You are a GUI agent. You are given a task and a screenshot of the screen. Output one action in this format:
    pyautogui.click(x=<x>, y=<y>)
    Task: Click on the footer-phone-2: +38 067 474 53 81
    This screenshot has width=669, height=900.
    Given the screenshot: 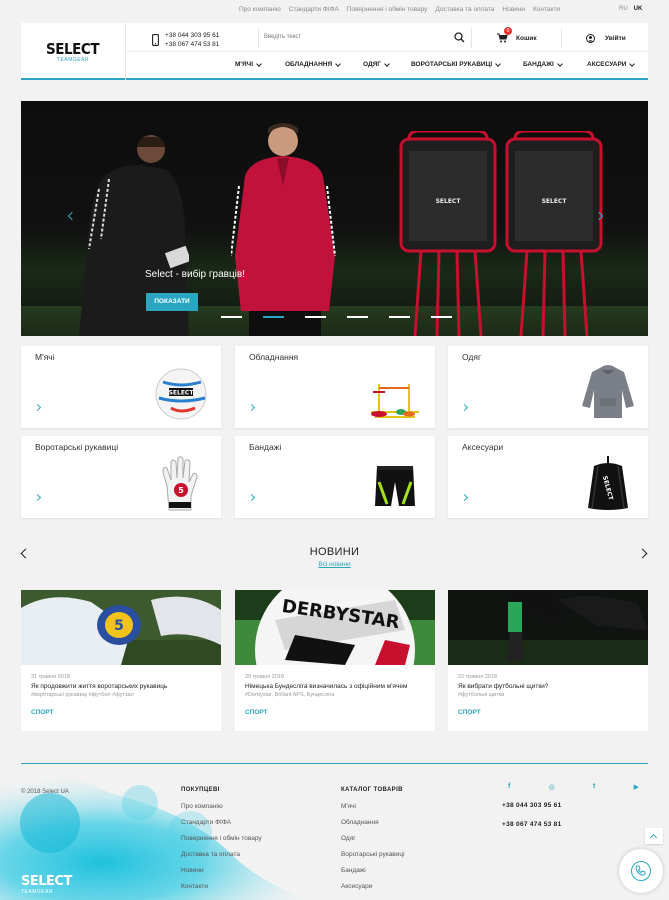 What is the action you would take?
    pyautogui.click(x=532, y=824)
    